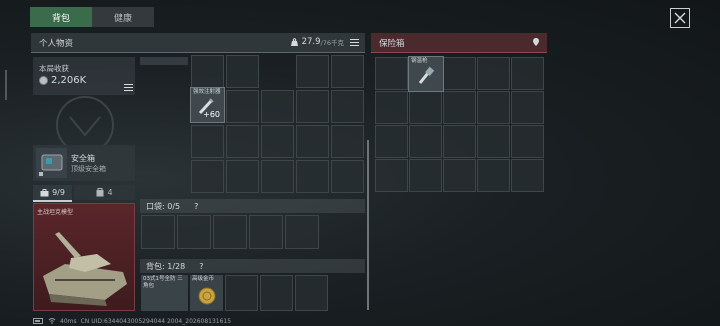 The image size is (720, 326). Describe the element at coordinates (3, 85) in the screenshot. I see `edge-handle` at that location.